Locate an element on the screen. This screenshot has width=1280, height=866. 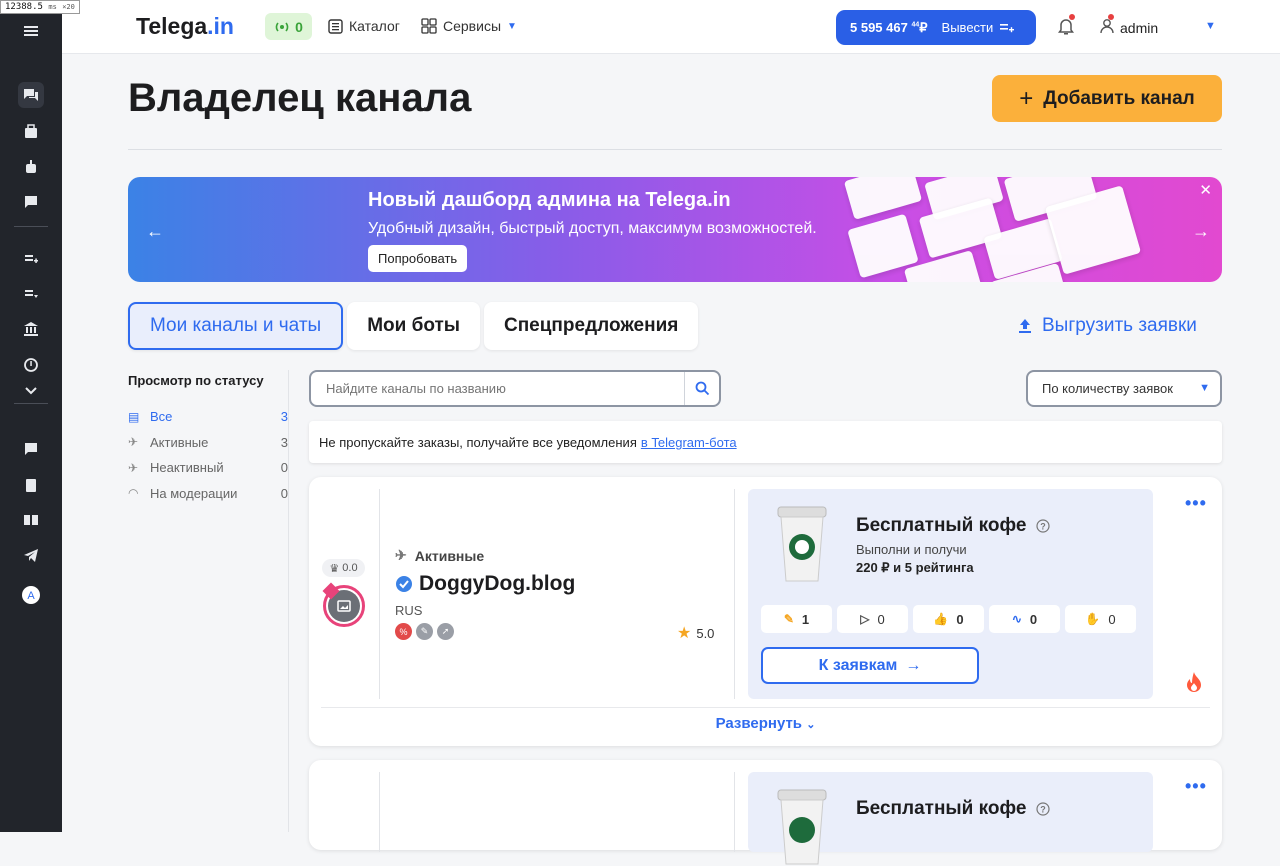
upload-icon is located at coordinates (1025, 326).